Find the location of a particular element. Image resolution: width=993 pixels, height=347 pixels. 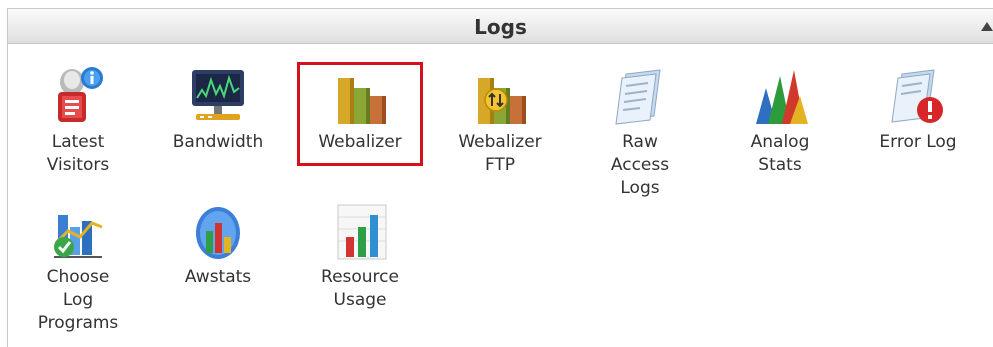

item-label: Analog Stats is located at coordinates (780, 153).